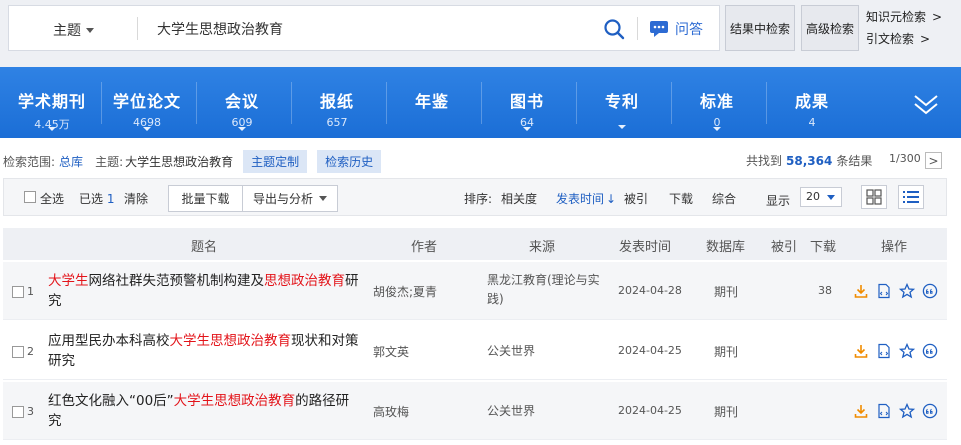 The image size is (961, 445). What do you see at coordinates (205, 411) in the screenshot?
I see `article-title-link: 红色文化融入“00后”大学生思想政治教育的路径研究` at bounding box center [205, 411].